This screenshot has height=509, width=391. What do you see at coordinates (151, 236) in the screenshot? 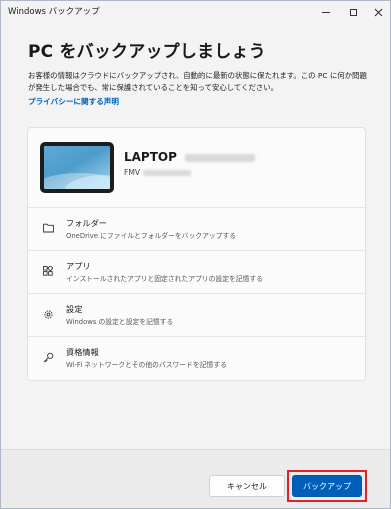
I see `item-description: OneDrive にファイルとフォルダーをバックアップする` at bounding box center [151, 236].